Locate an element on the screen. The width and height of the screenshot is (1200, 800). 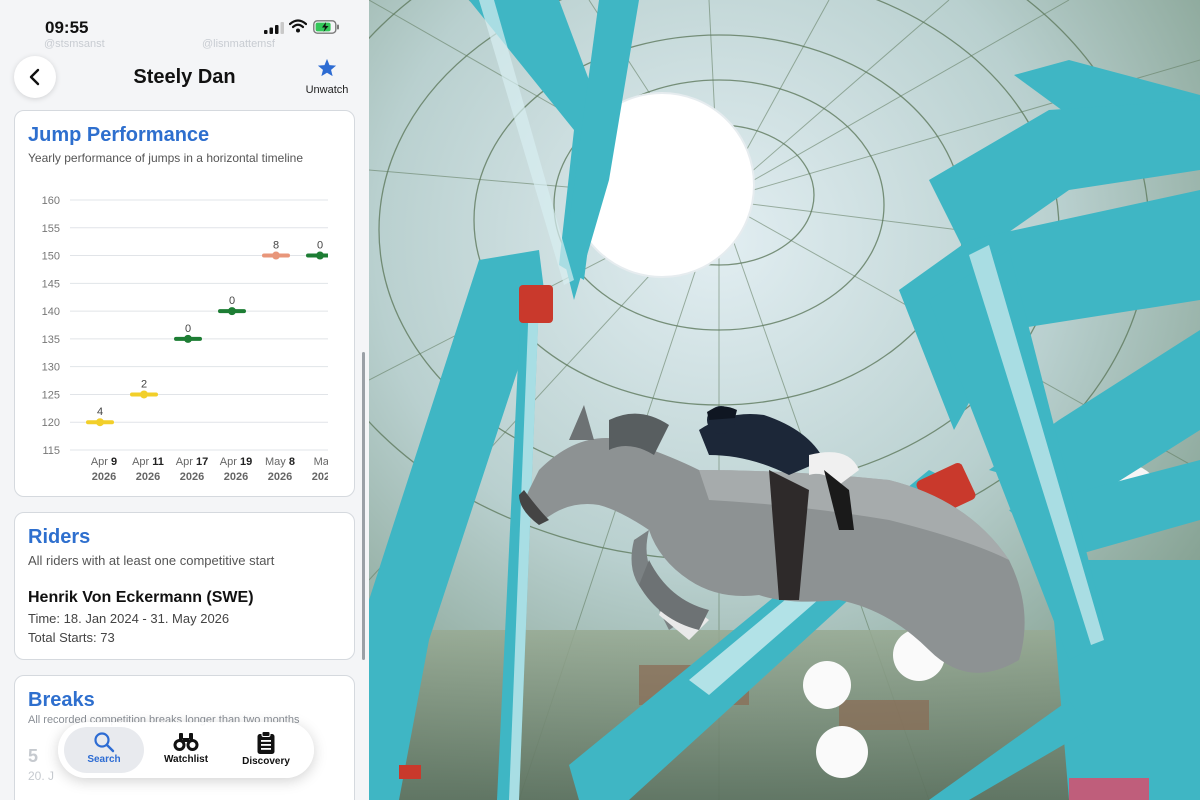
underlay-text: @lisnmattemsf is located at coordinates (238, 44).